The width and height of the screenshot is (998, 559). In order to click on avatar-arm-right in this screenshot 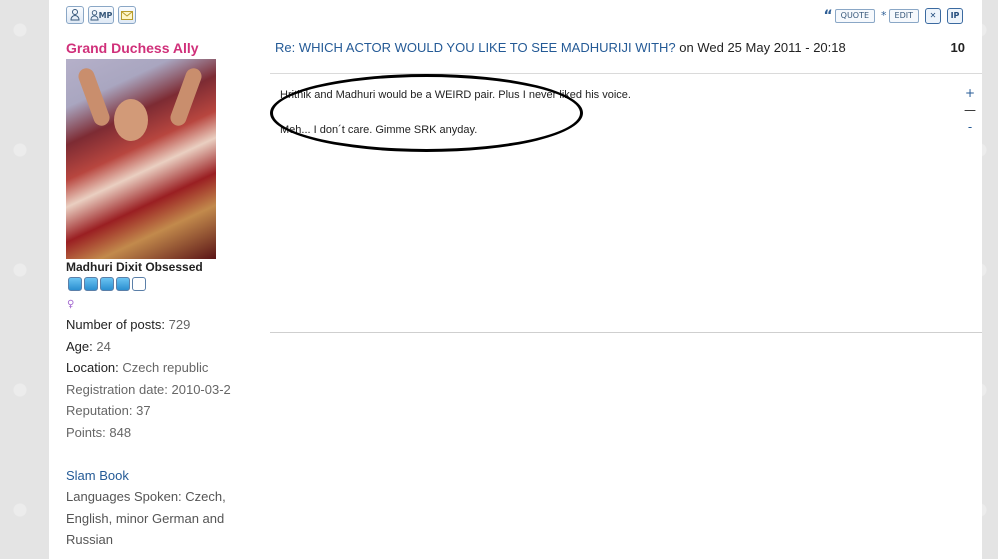, I will do `click(186, 97)`.